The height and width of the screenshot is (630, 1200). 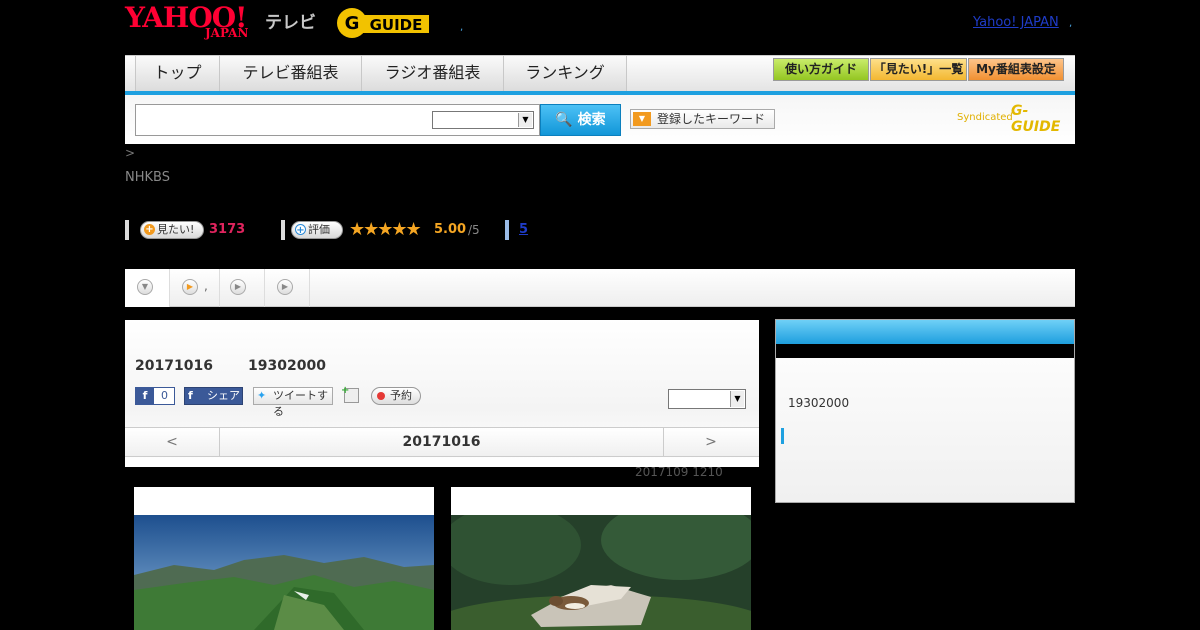 What do you see at coordinates (381, 396) in the screenshot?
I see `record-dot-icon` at bounding box center [381, 396].